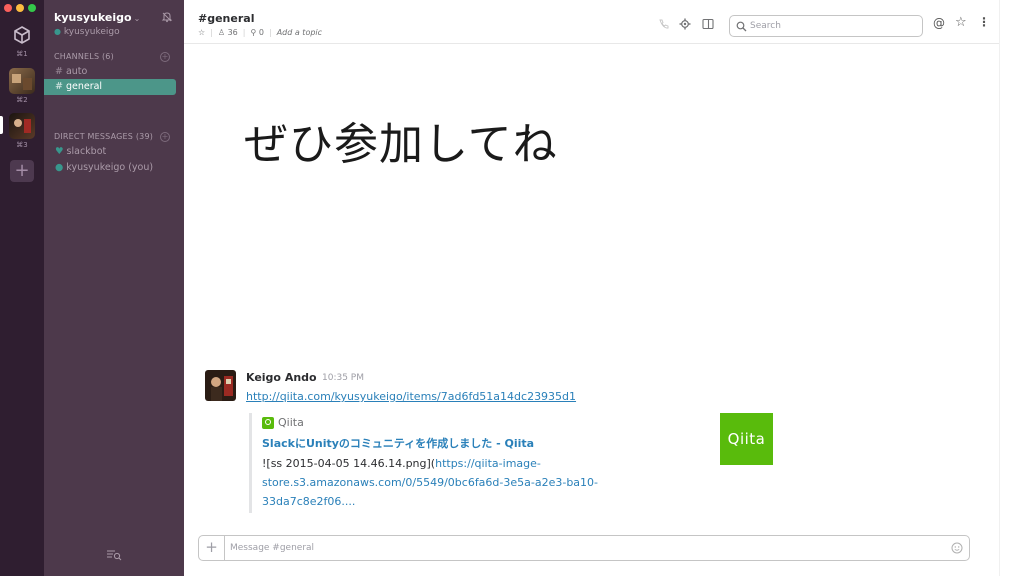  What do you see at coordinates (110, 72) in the screenshot?
I see `sidebar-channel-auto: # auto` at bounding box center [110, 72].